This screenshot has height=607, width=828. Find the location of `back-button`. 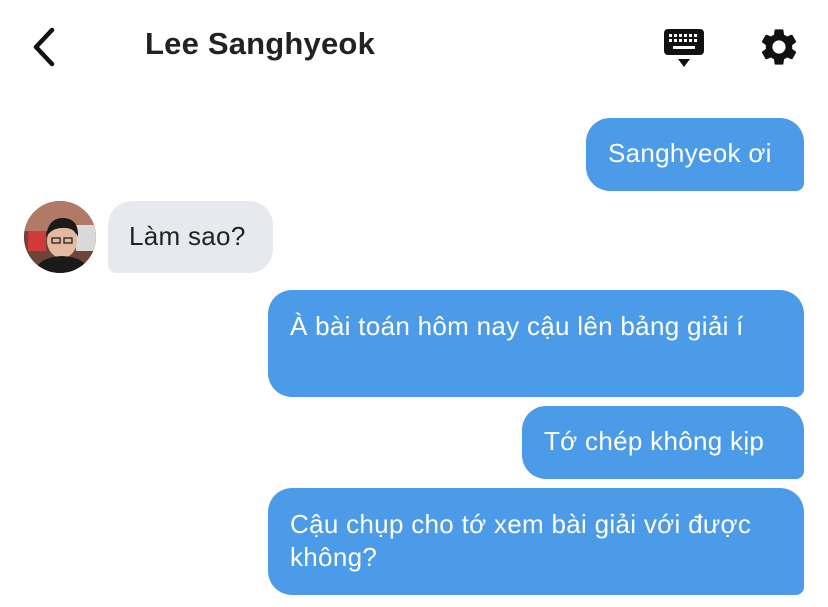

back-button is located at coordinates (48, 47).